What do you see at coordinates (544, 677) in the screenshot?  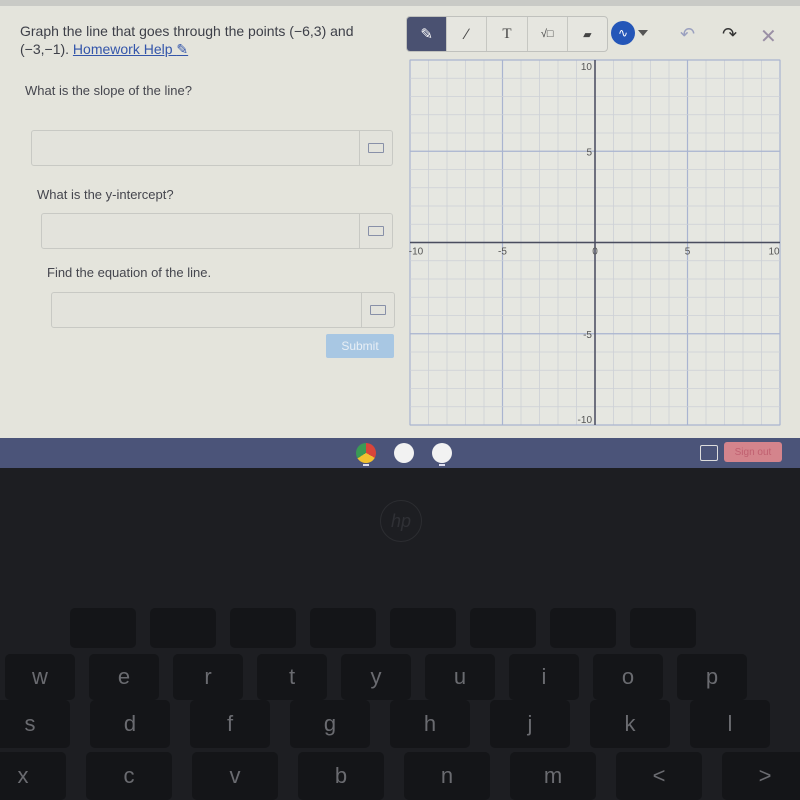 I see `key-i: i` at bounding box center [544, 677].